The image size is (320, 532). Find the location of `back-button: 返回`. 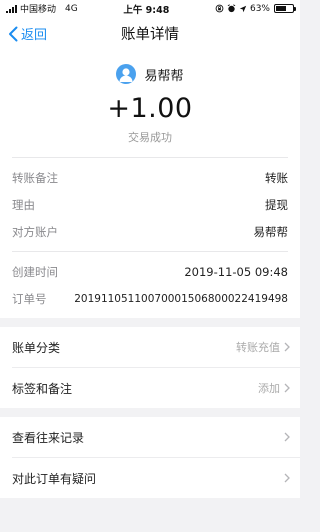

back-button: 返回 is located at coordinates (27, 33).